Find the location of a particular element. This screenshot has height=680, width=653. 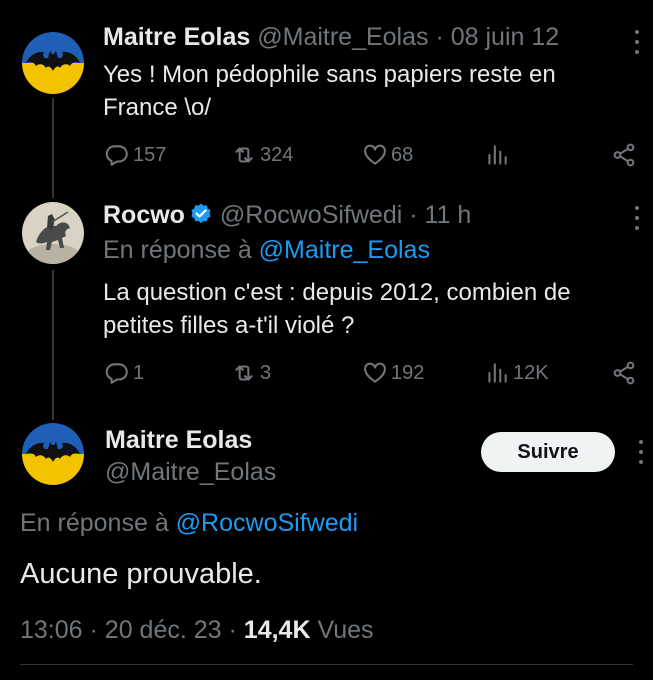

verified-badge-icon is located at coordinates (201, 213).